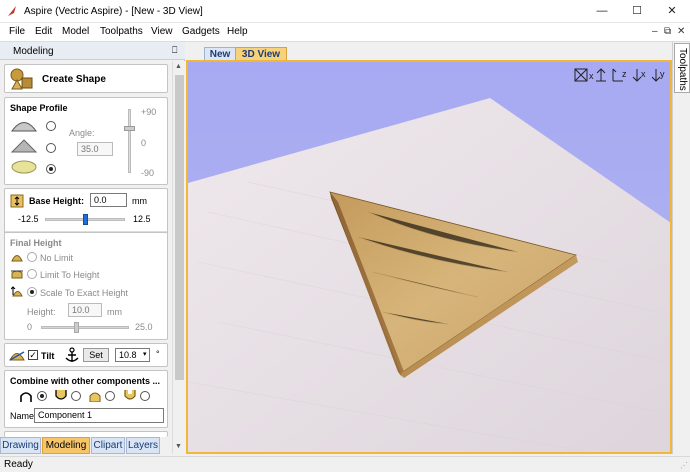 Image resolution: width=690 pixels, height=472 pixels. Describe the element at coordinates (28, 219) in the screenshot. I see `base-height-min: -12.5` at that location.